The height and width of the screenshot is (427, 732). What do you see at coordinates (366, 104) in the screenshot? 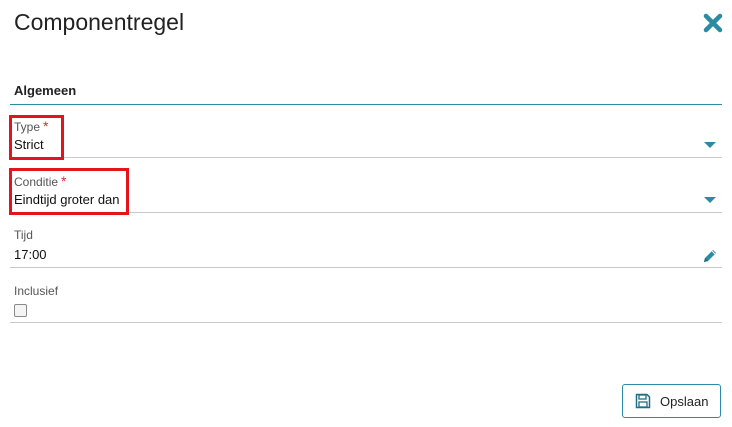
I see `section-divider` at bounding box center [366, 104].